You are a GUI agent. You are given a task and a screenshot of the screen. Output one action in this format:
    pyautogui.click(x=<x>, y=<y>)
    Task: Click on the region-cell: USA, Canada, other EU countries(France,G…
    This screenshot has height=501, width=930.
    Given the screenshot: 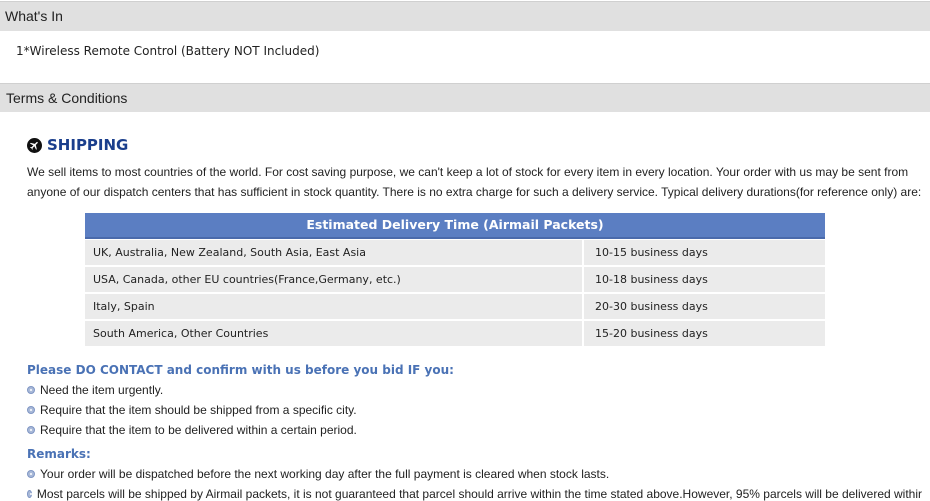 What is the action you would take?
    pyautogui.click(x=247, y=279)
    